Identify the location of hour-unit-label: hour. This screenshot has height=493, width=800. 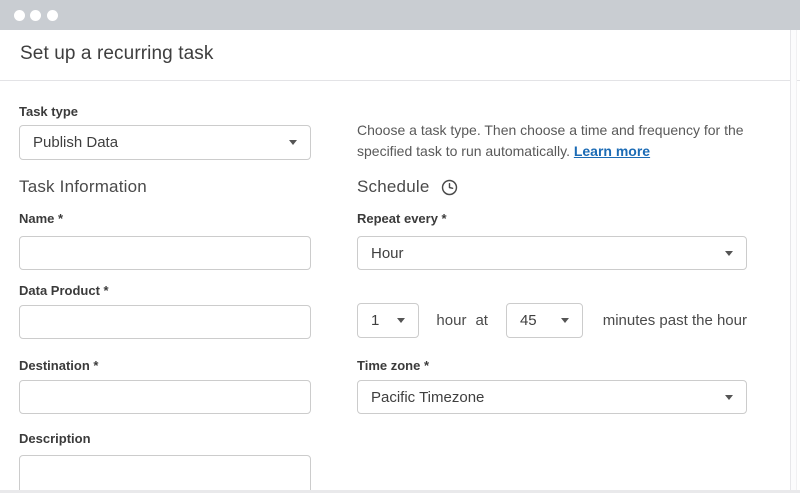
(451, 320).